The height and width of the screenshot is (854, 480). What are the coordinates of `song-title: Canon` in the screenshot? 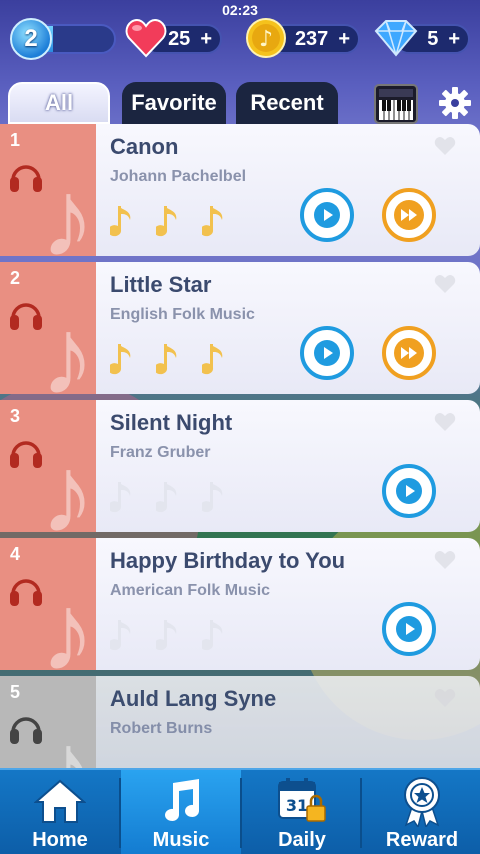 It's located at (144, 146).